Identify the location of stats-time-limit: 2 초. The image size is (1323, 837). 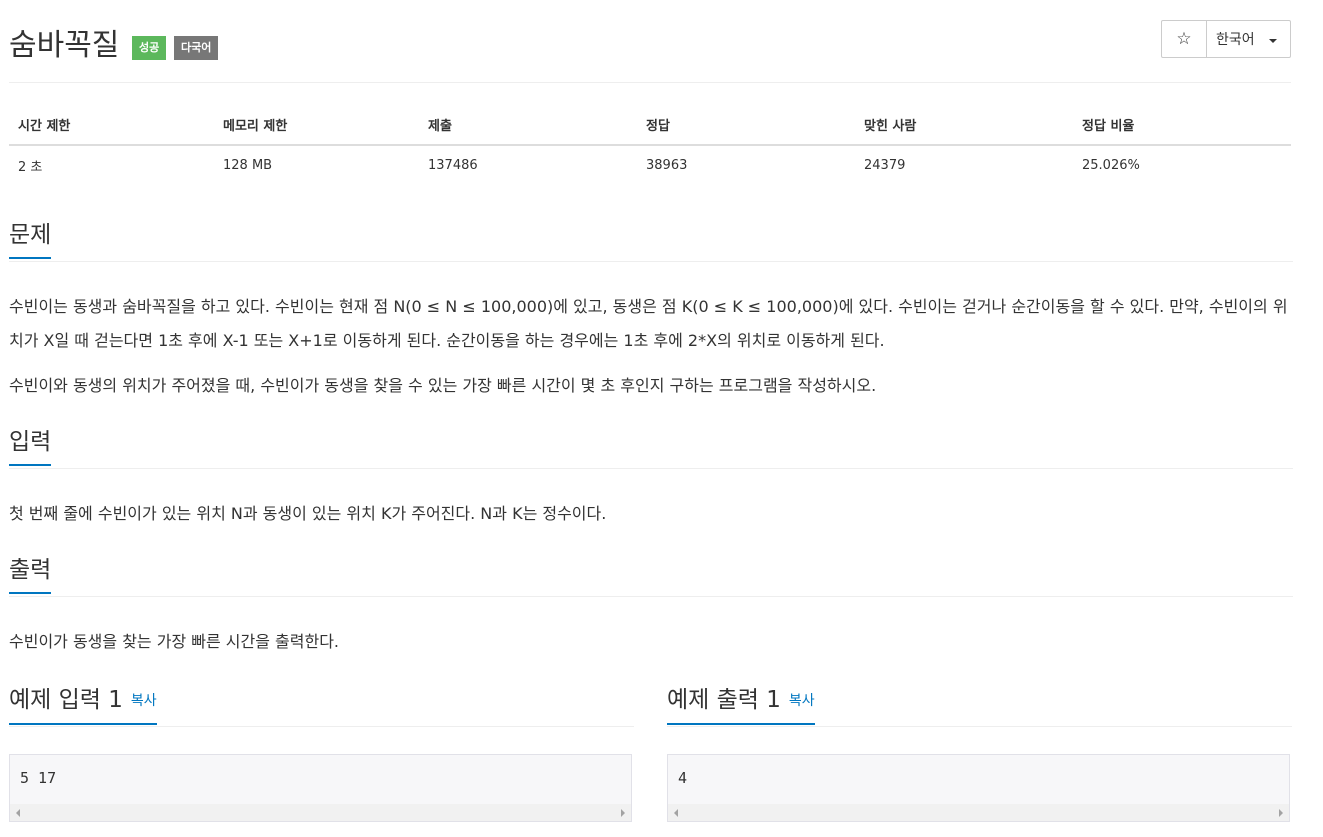
(30, 167).